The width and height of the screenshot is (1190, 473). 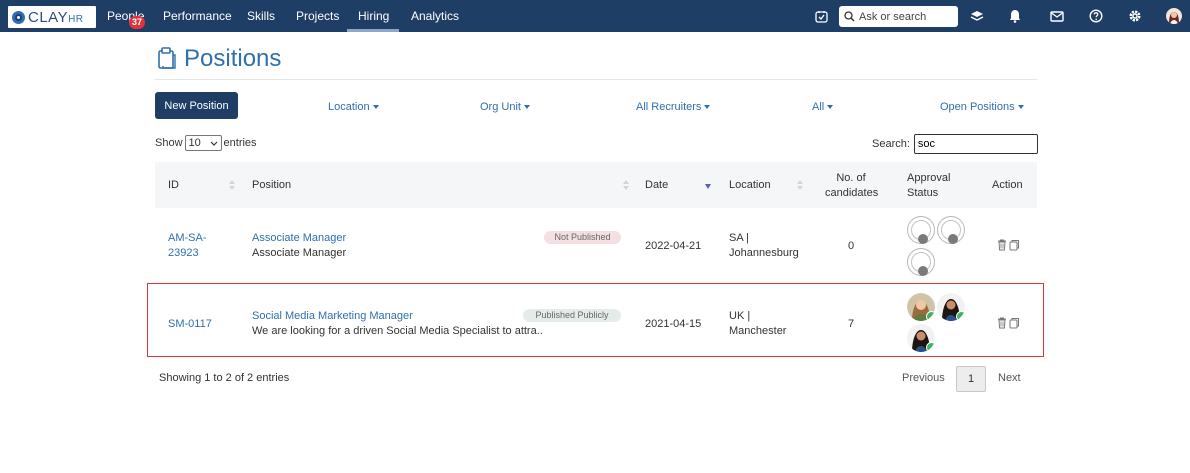 I want to click on all-filter-dropdown: All, so click(x=823, y=107).